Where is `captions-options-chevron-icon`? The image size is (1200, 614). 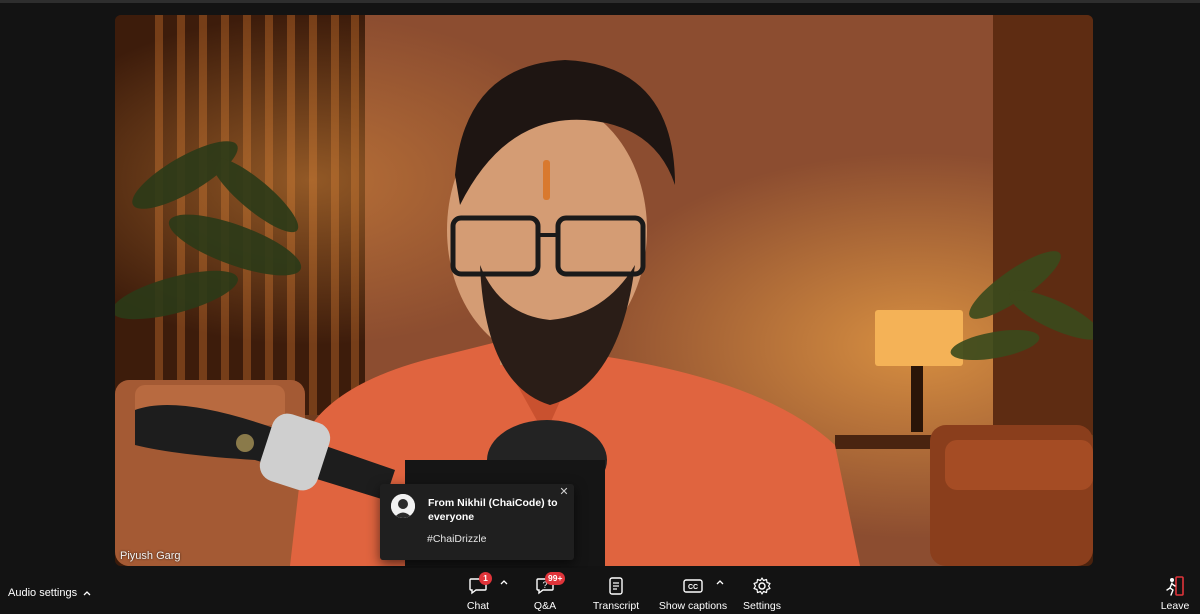
captions-options-chevron-icon is located at coordinates (720, 583).